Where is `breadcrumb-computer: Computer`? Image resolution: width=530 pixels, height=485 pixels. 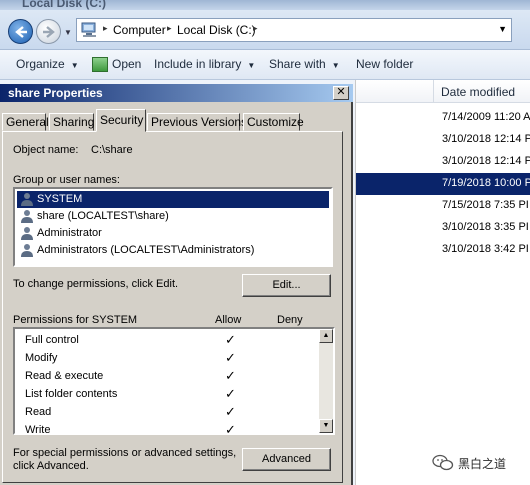 breadcrumb-computer: Computer is located at coordinates (139, 30).